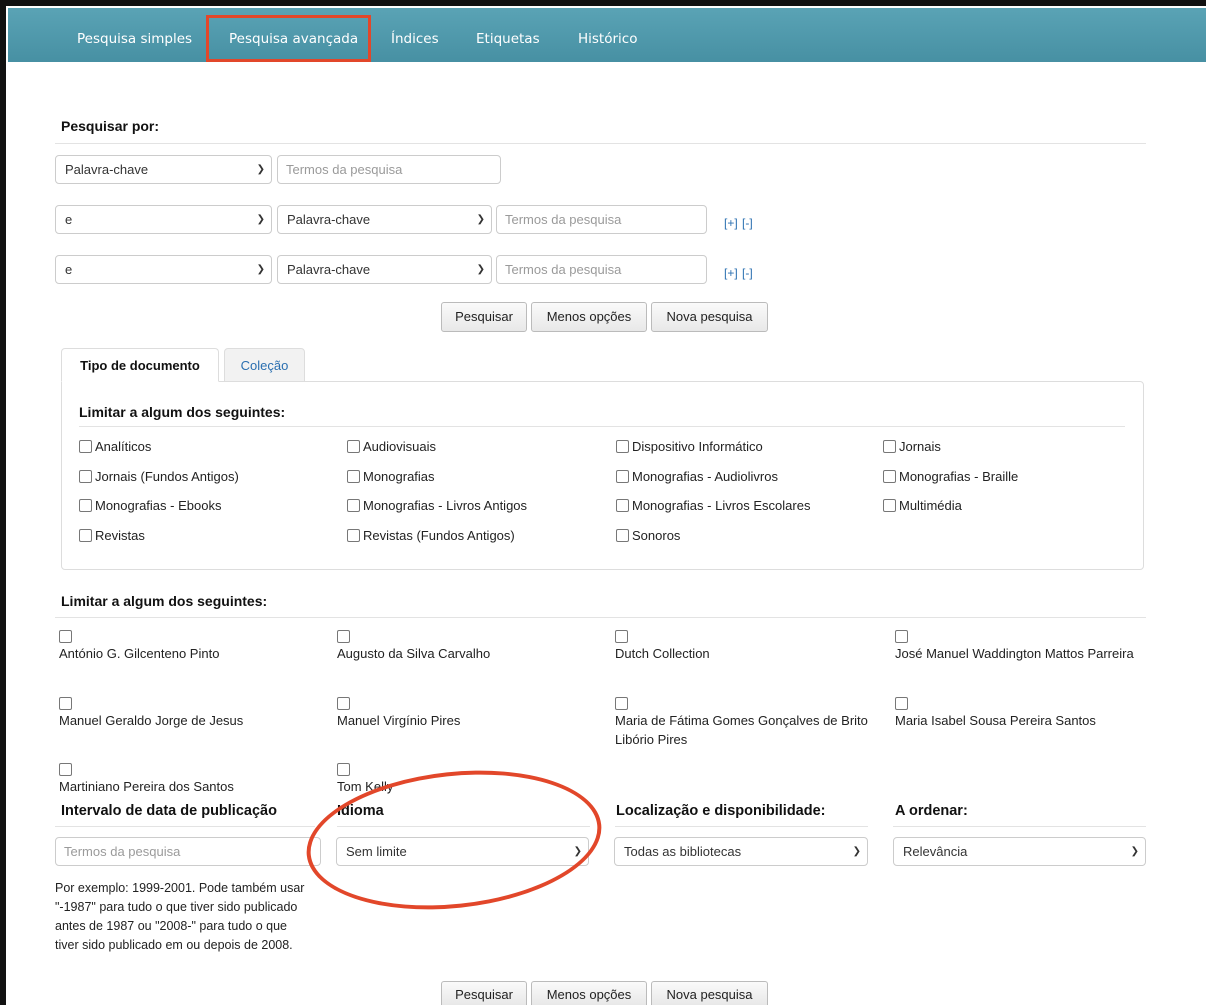 The width and height of the screenshot is (1206, 1008). What do you see at coordinates (140, 365) in the screenshot?
I see `tab-document-type: Tipo de documento` at bounding box center [140, 365].